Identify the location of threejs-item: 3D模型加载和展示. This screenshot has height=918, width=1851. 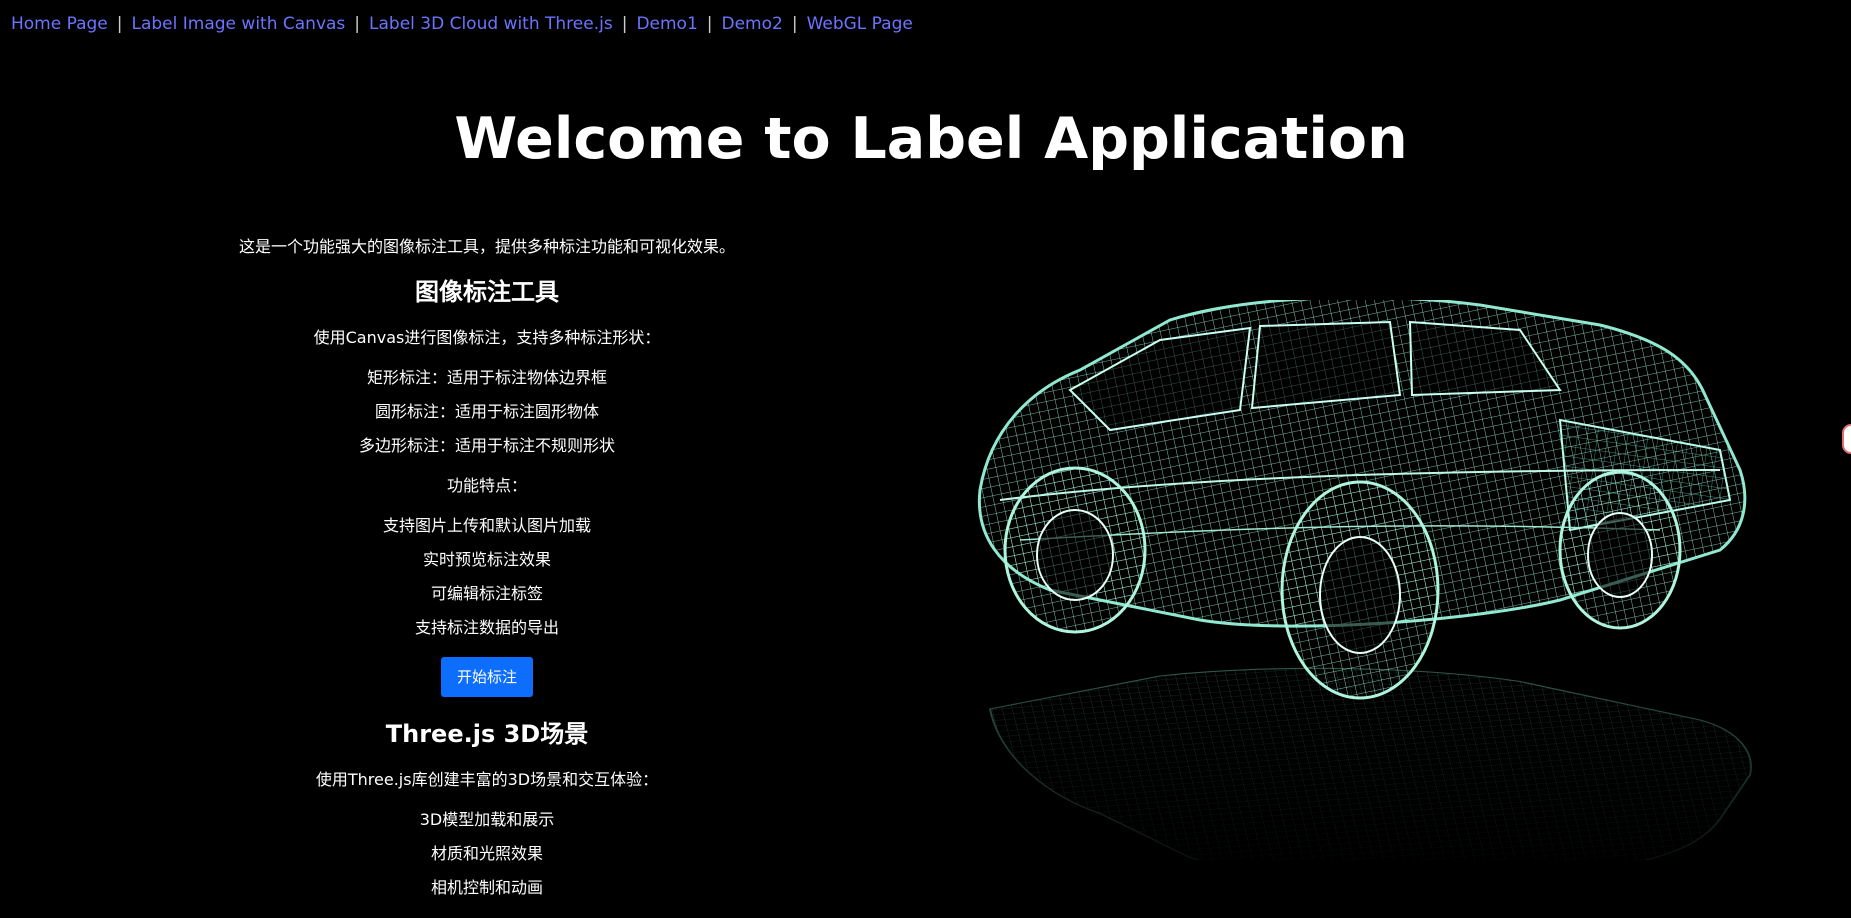
(487, 819).